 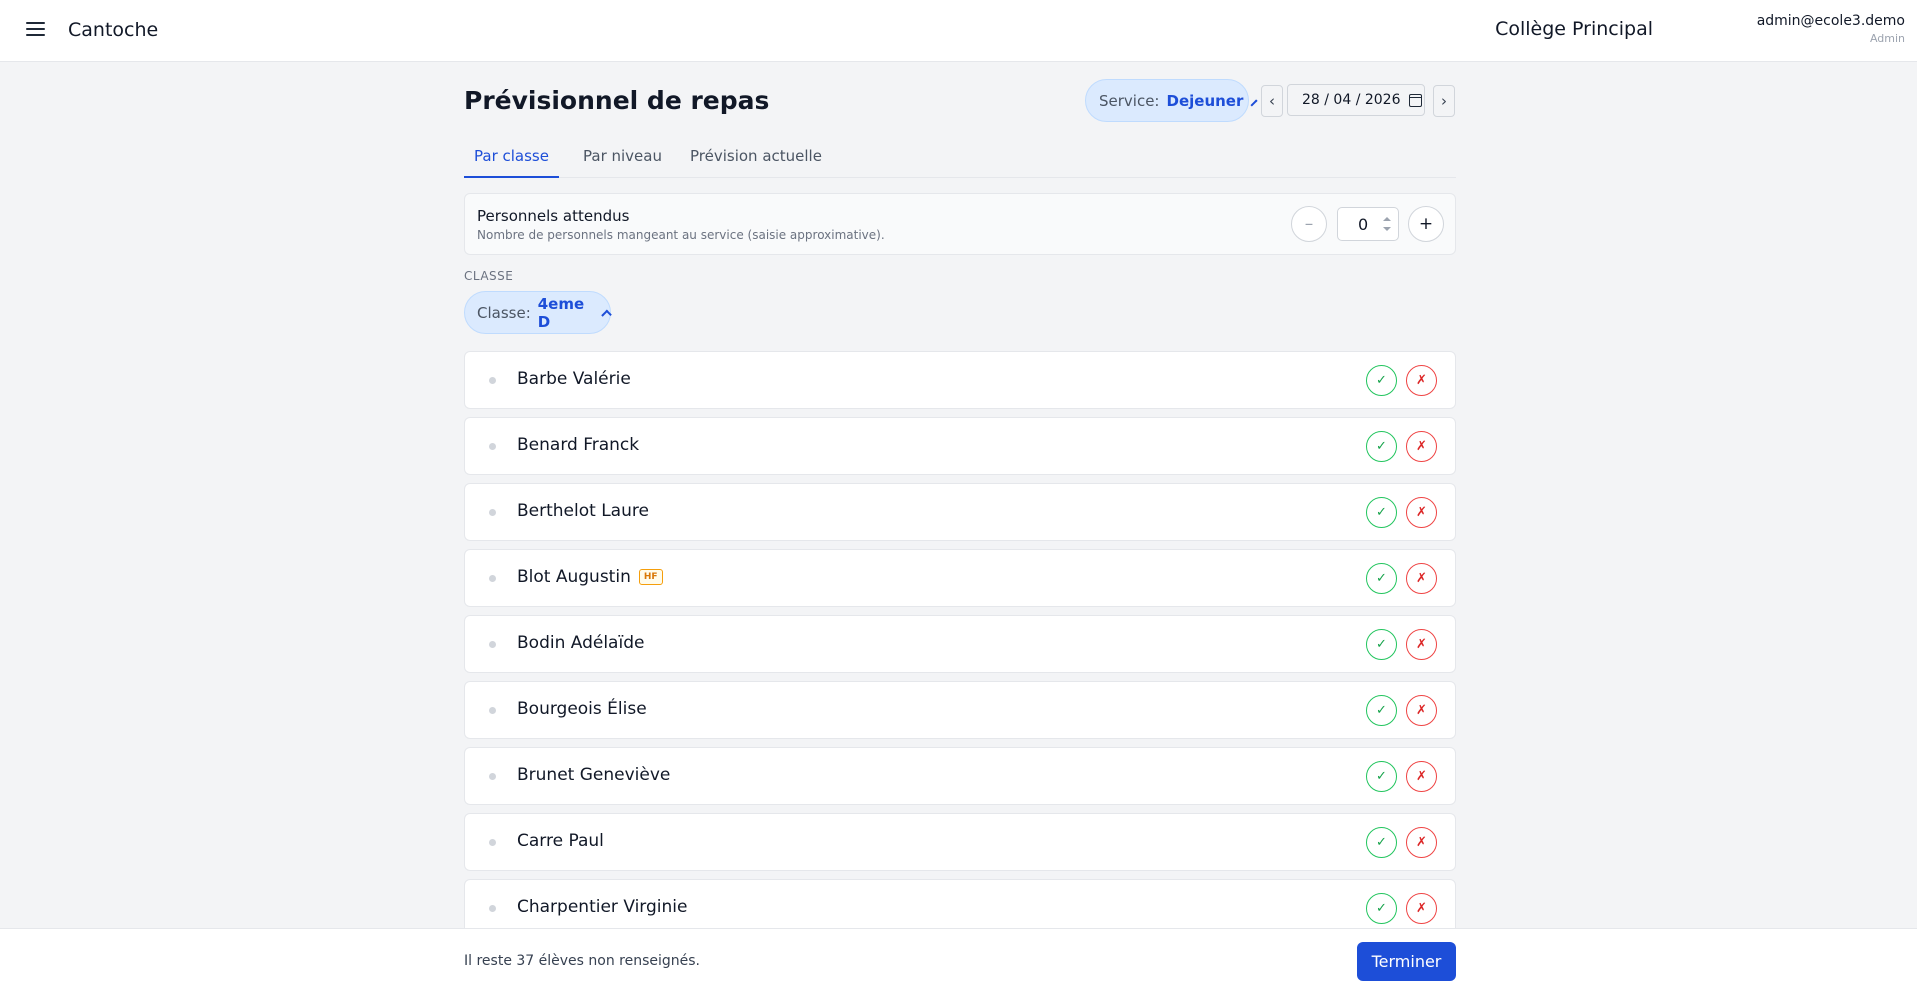 I want to click on student-name: Bodin Adélaïde, so click(x=580, y=643).